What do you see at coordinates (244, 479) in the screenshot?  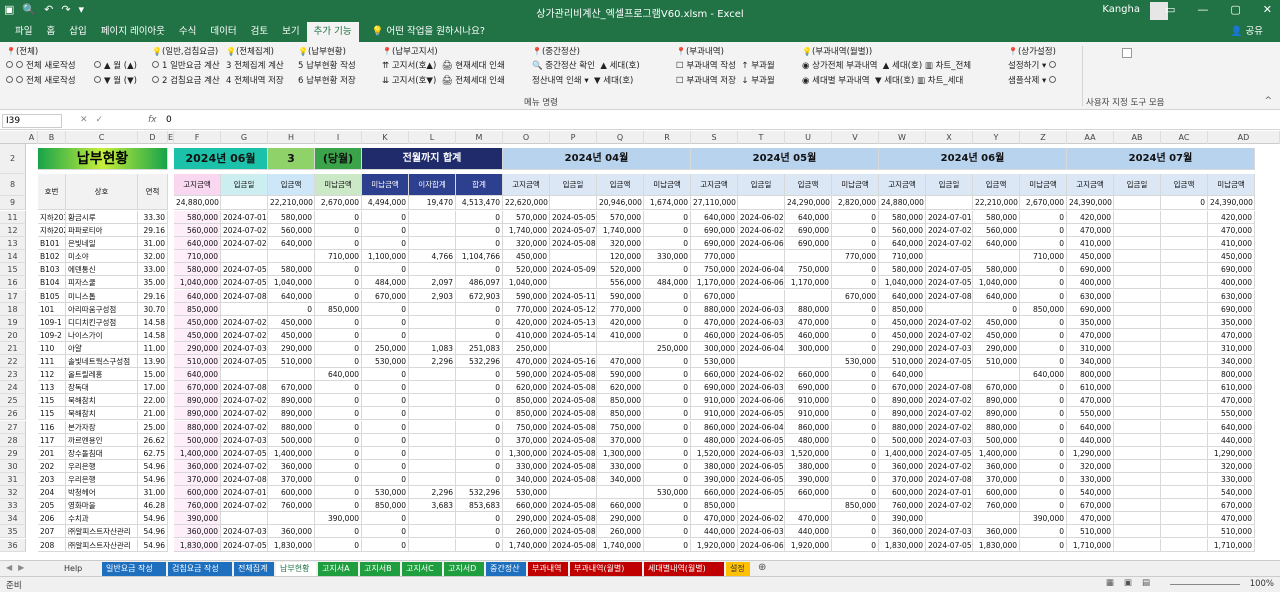 I see `data-cell-g: 2024-07-08` at bounding box center [244, 479].